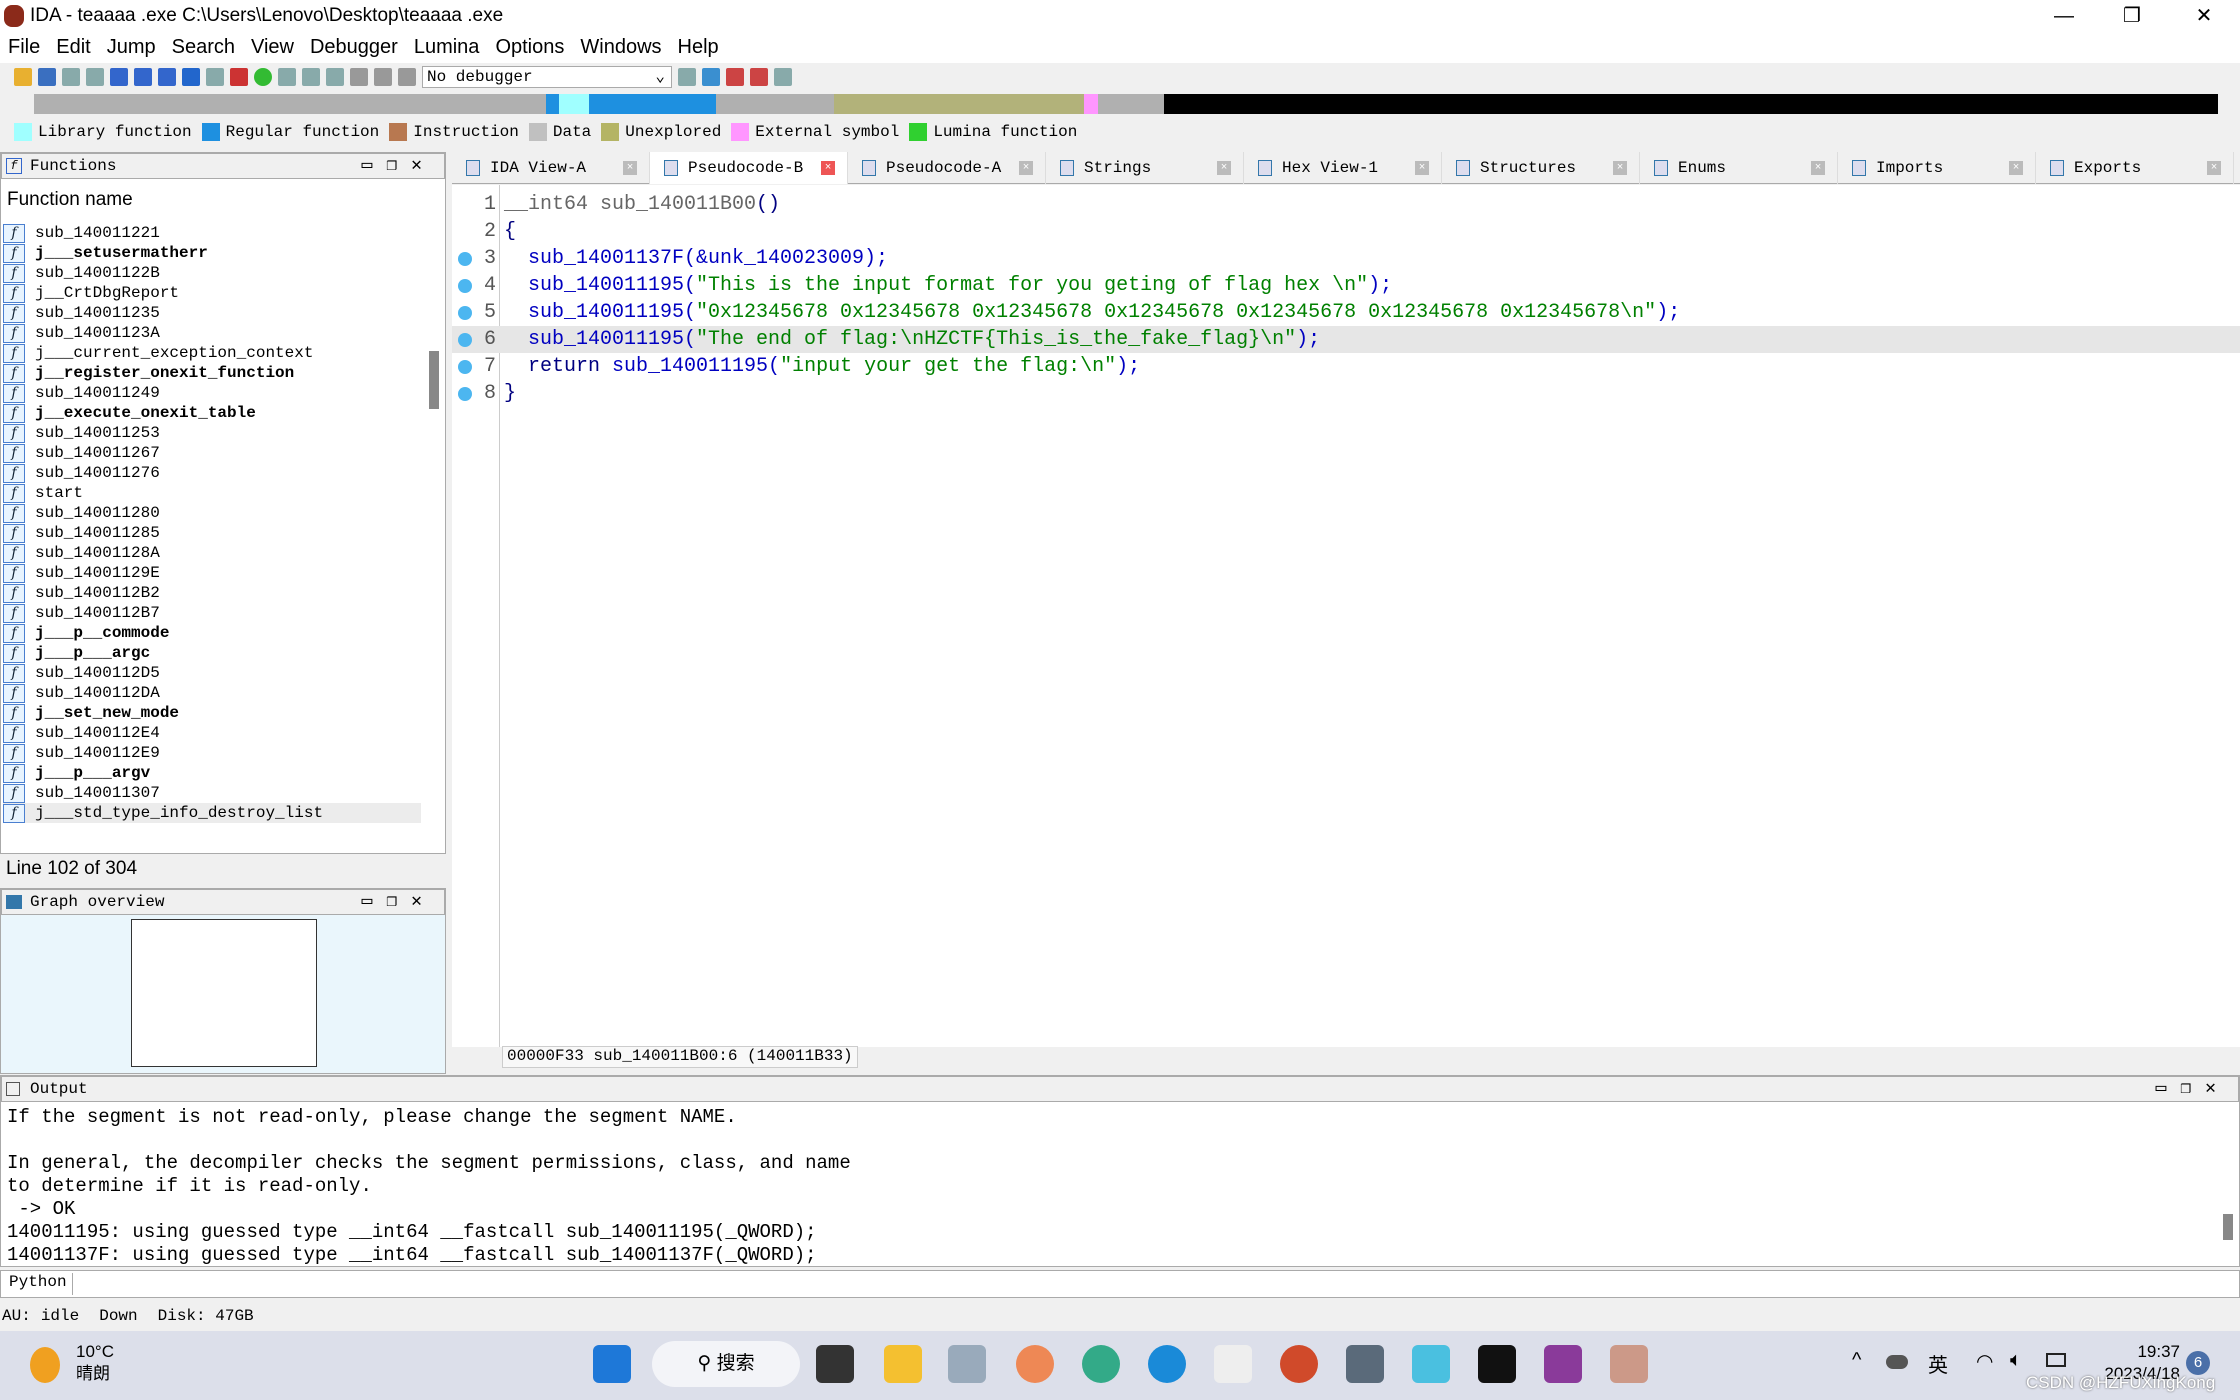 Image resolution: width=2240 pixels, height=1400 pixels. Describe the element at coordinates (726, 1364) in the screenshot. I see `search-box: ⚲ 搜索` at that location.